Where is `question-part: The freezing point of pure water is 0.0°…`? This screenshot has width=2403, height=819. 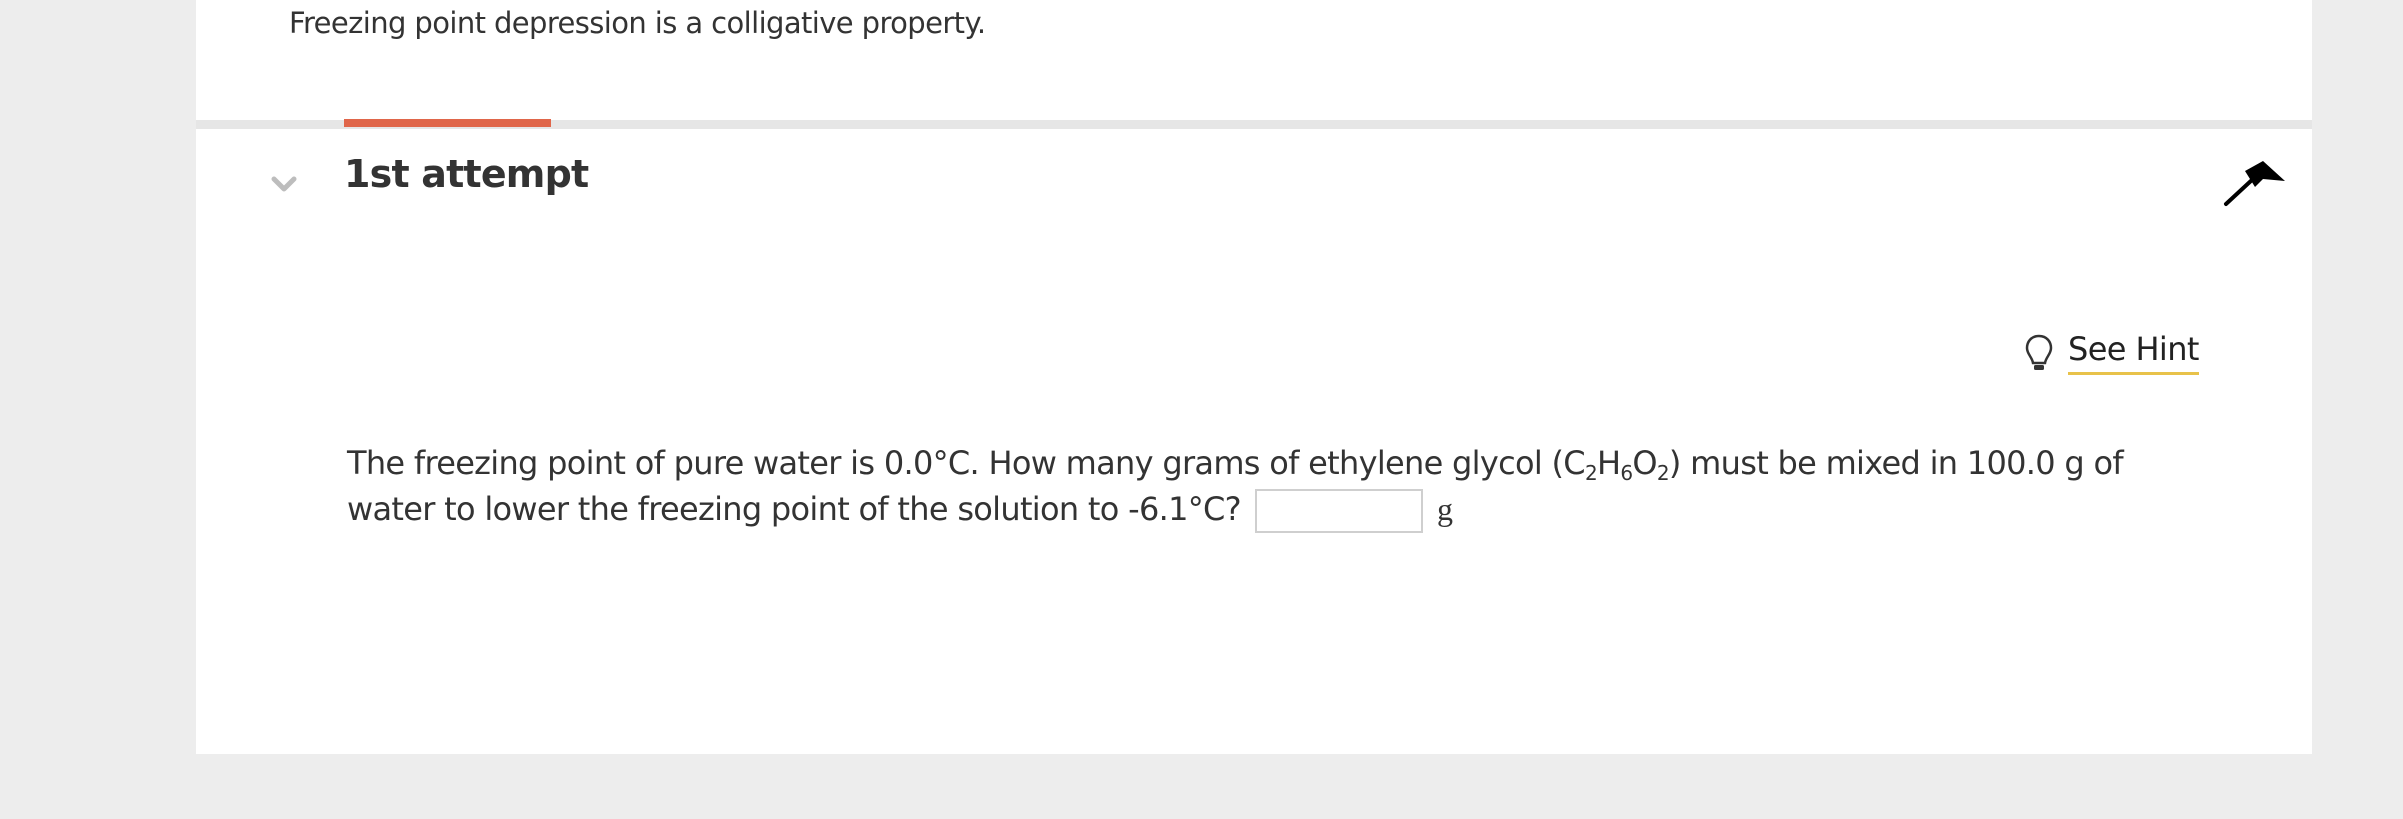
question-part: The freezing point of pure water is 0.0°… is located at coordinates (966, 463).